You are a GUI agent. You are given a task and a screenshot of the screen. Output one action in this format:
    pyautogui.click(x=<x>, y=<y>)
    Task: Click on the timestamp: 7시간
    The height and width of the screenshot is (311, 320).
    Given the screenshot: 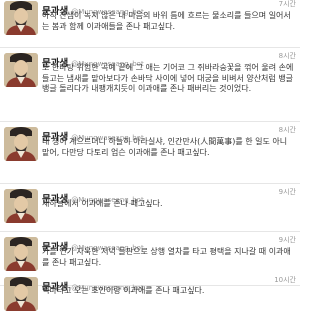 What is the action you would take?
    pyautogui.click(x=287, y=5)
    